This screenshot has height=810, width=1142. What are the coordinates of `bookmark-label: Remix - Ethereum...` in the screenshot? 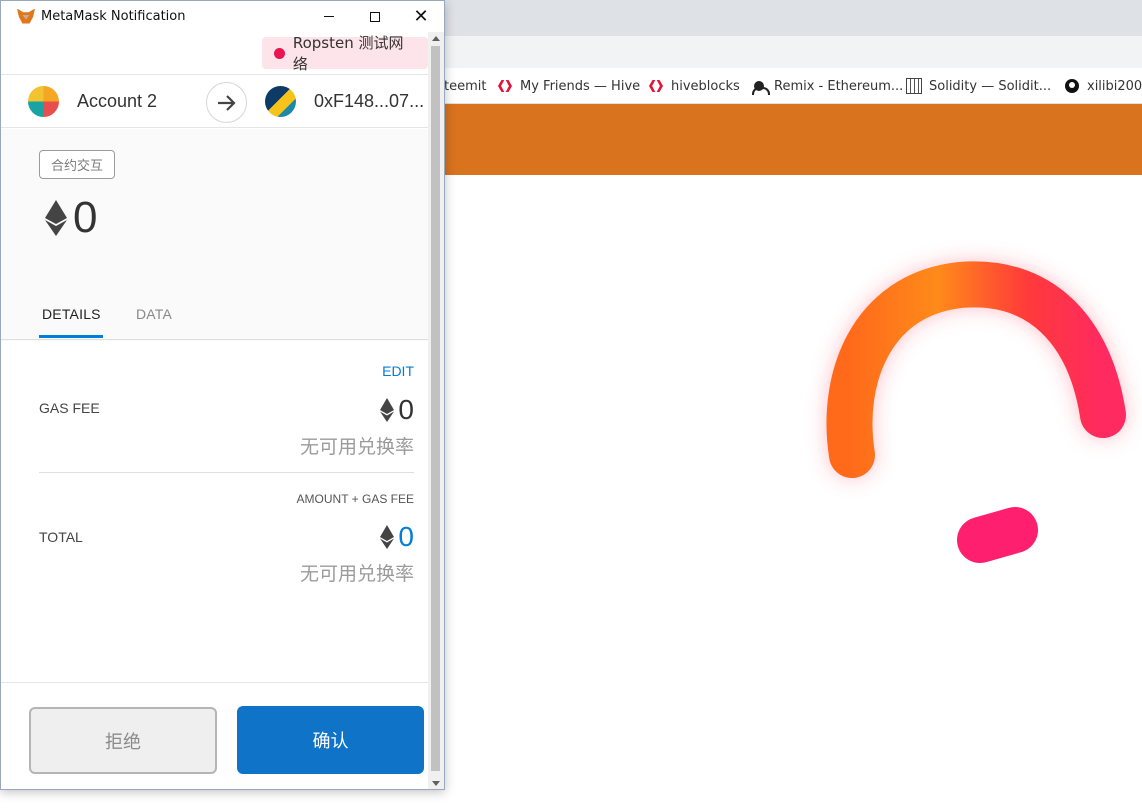 It's located at (839, 86).